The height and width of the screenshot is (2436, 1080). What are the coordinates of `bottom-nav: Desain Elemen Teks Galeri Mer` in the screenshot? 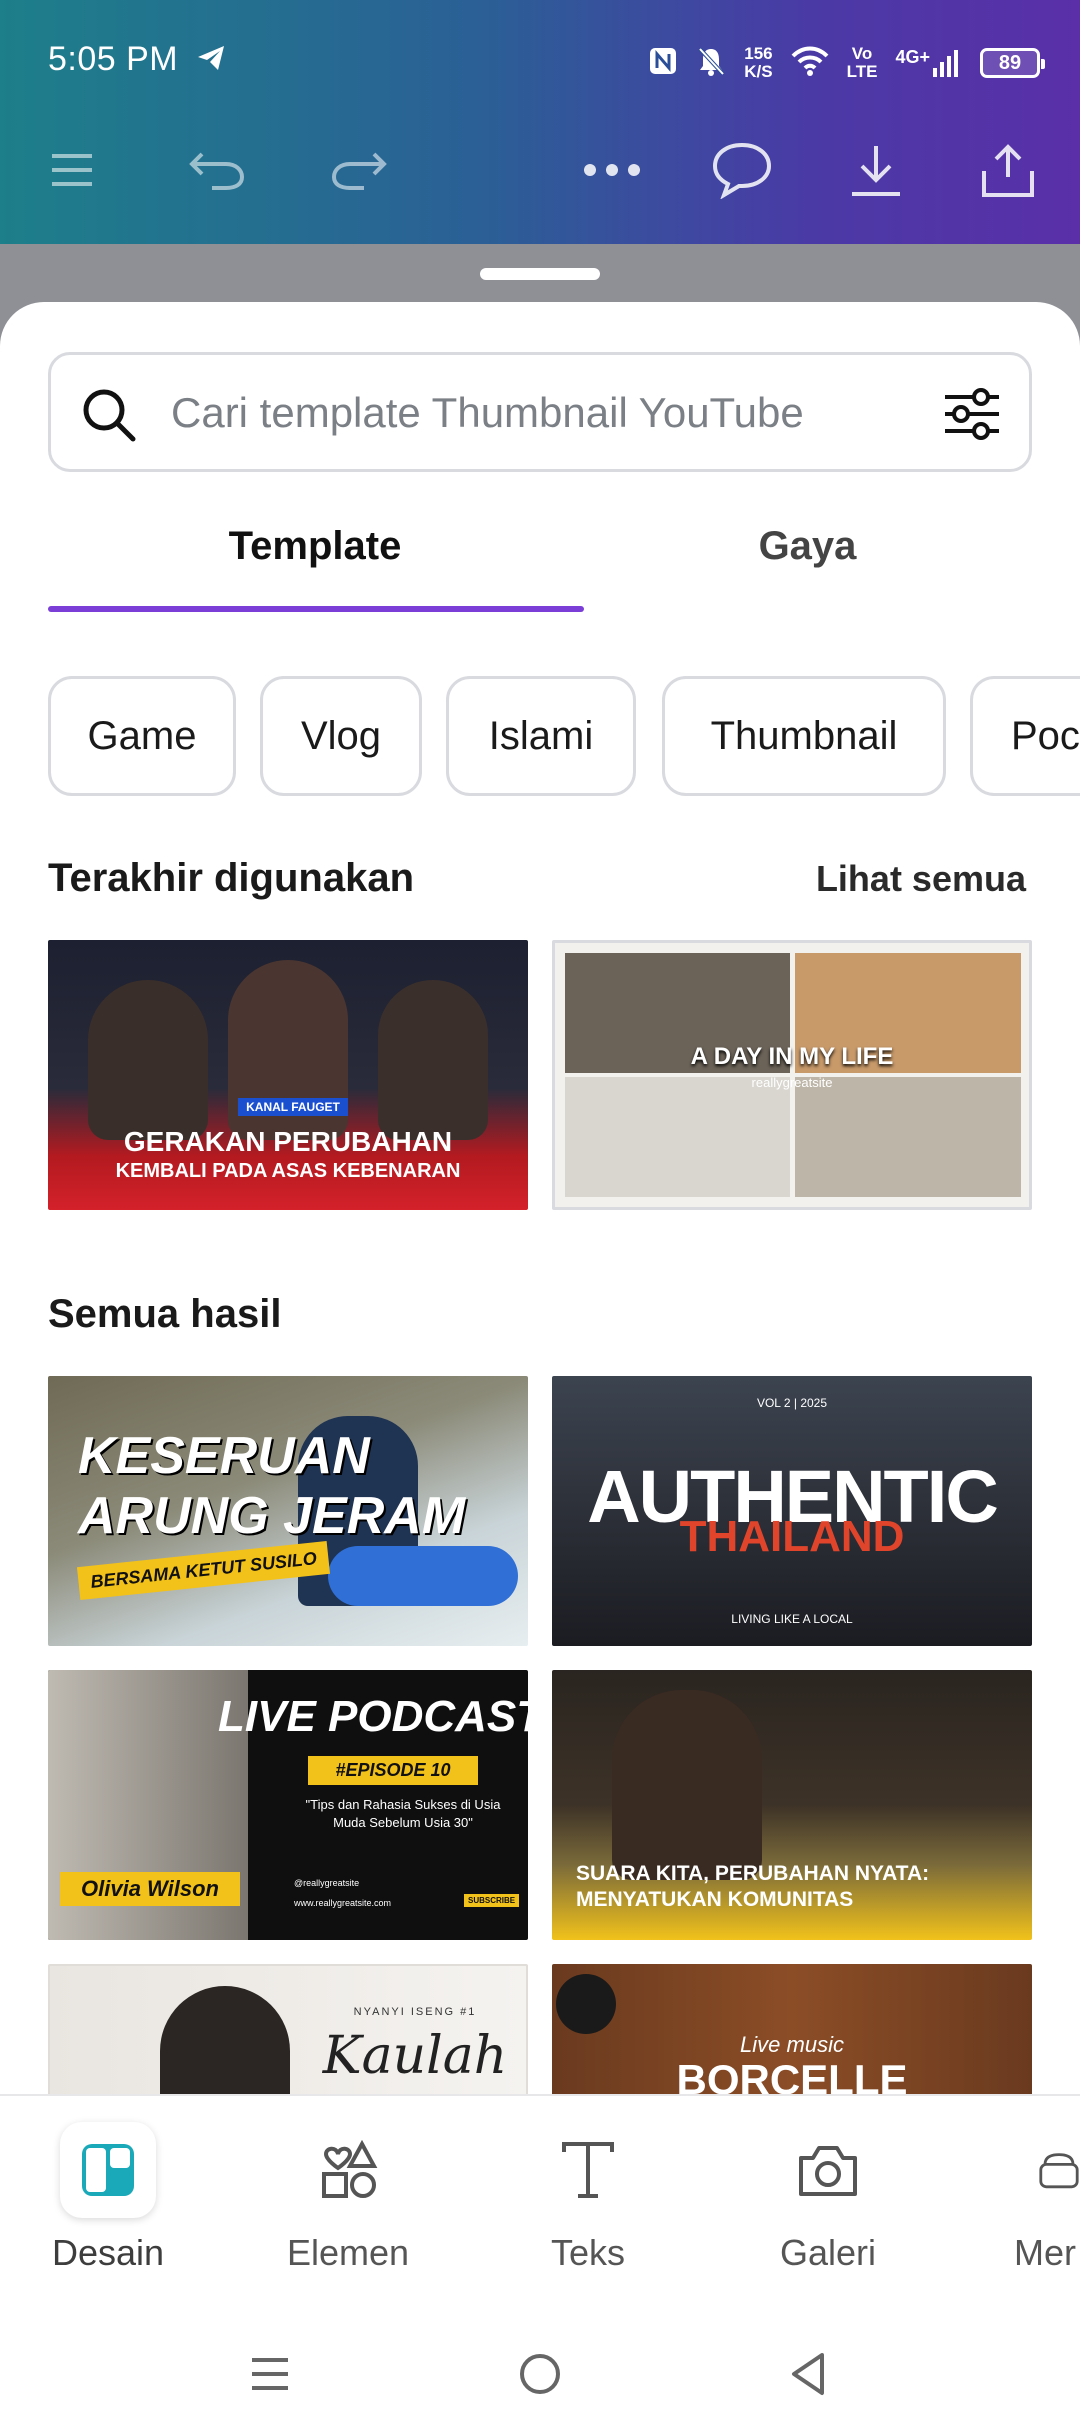 It's located at (540, 2194).